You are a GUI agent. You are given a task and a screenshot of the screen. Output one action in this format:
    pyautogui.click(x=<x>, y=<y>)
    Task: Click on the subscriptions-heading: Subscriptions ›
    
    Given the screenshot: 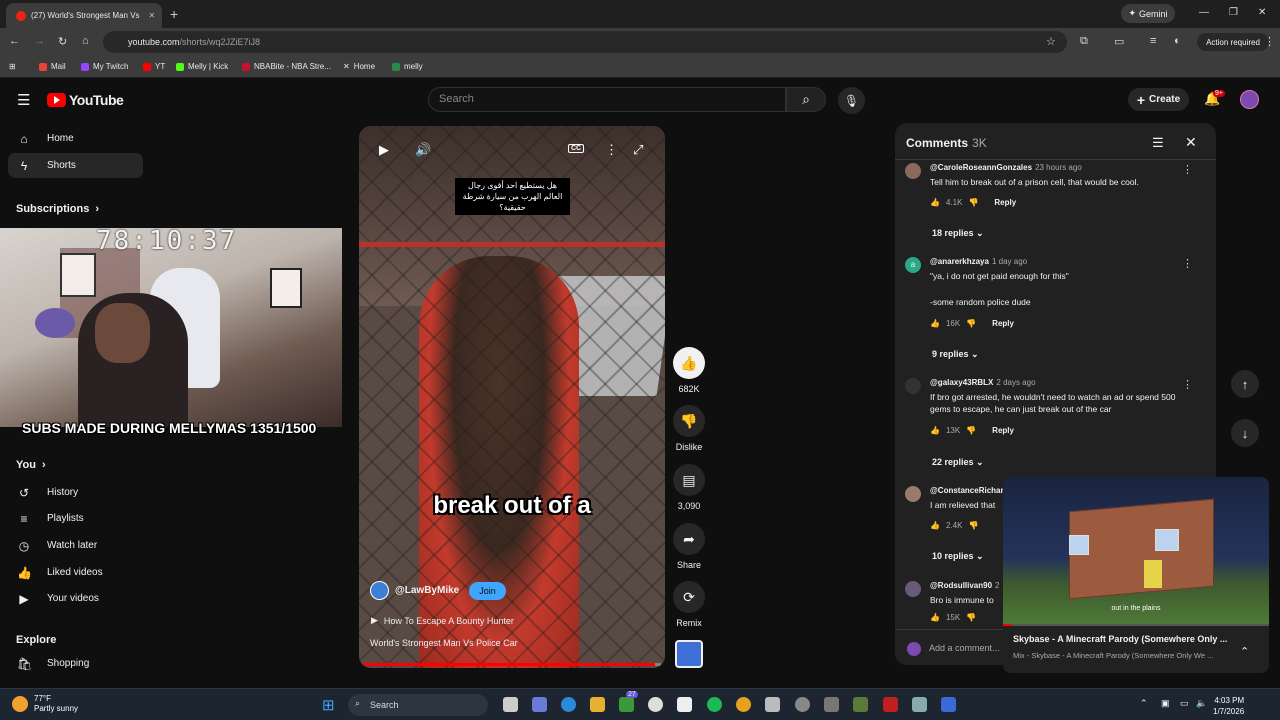 What is the action you would take?
    pyautogui.click(x=57, y=209)
    